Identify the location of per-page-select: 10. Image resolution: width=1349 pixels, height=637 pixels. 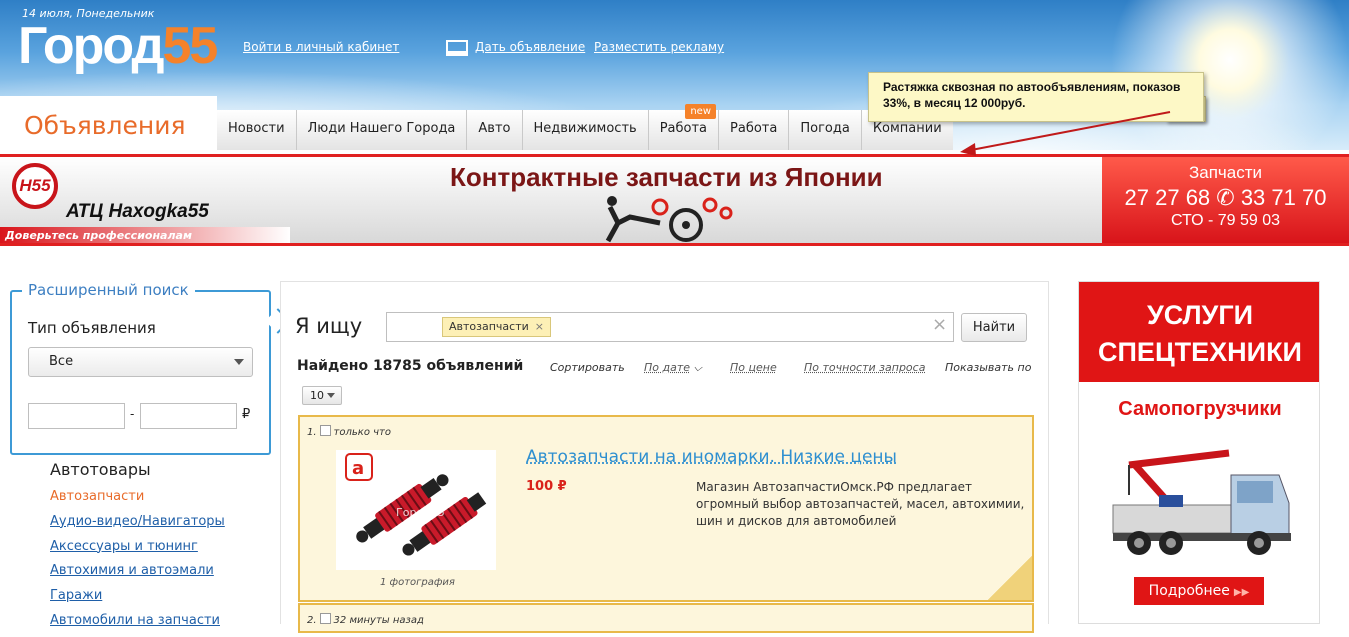
(322, 395).